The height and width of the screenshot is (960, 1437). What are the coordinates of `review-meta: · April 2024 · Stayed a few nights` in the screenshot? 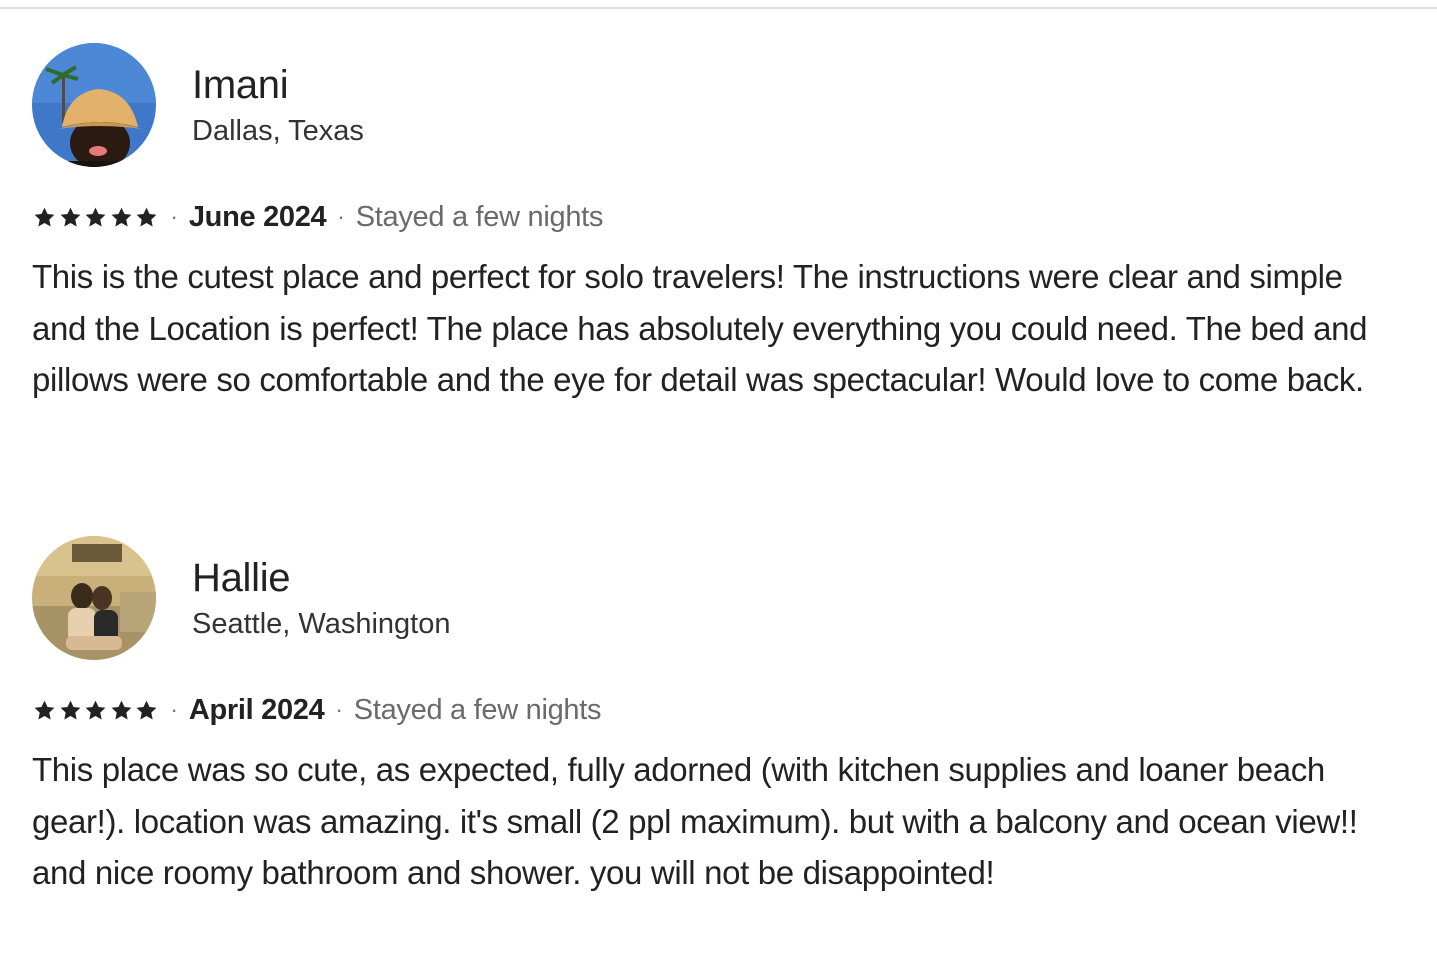 It's located at (712, 710).